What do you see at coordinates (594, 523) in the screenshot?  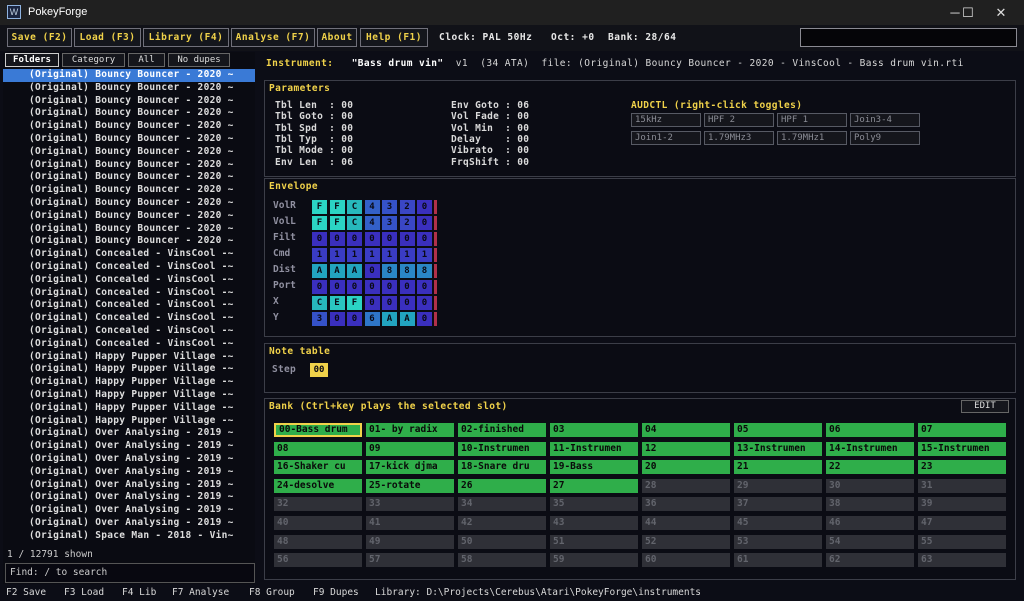 I see `bank-slot: 43` at bounding box center [594, 523].